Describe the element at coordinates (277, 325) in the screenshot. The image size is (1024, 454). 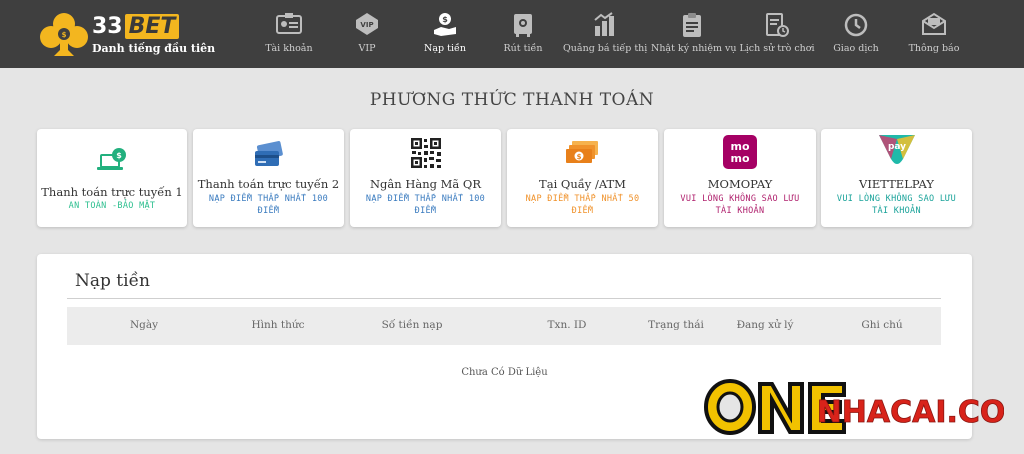
I see `column-header-method: Hình thức` at that location.